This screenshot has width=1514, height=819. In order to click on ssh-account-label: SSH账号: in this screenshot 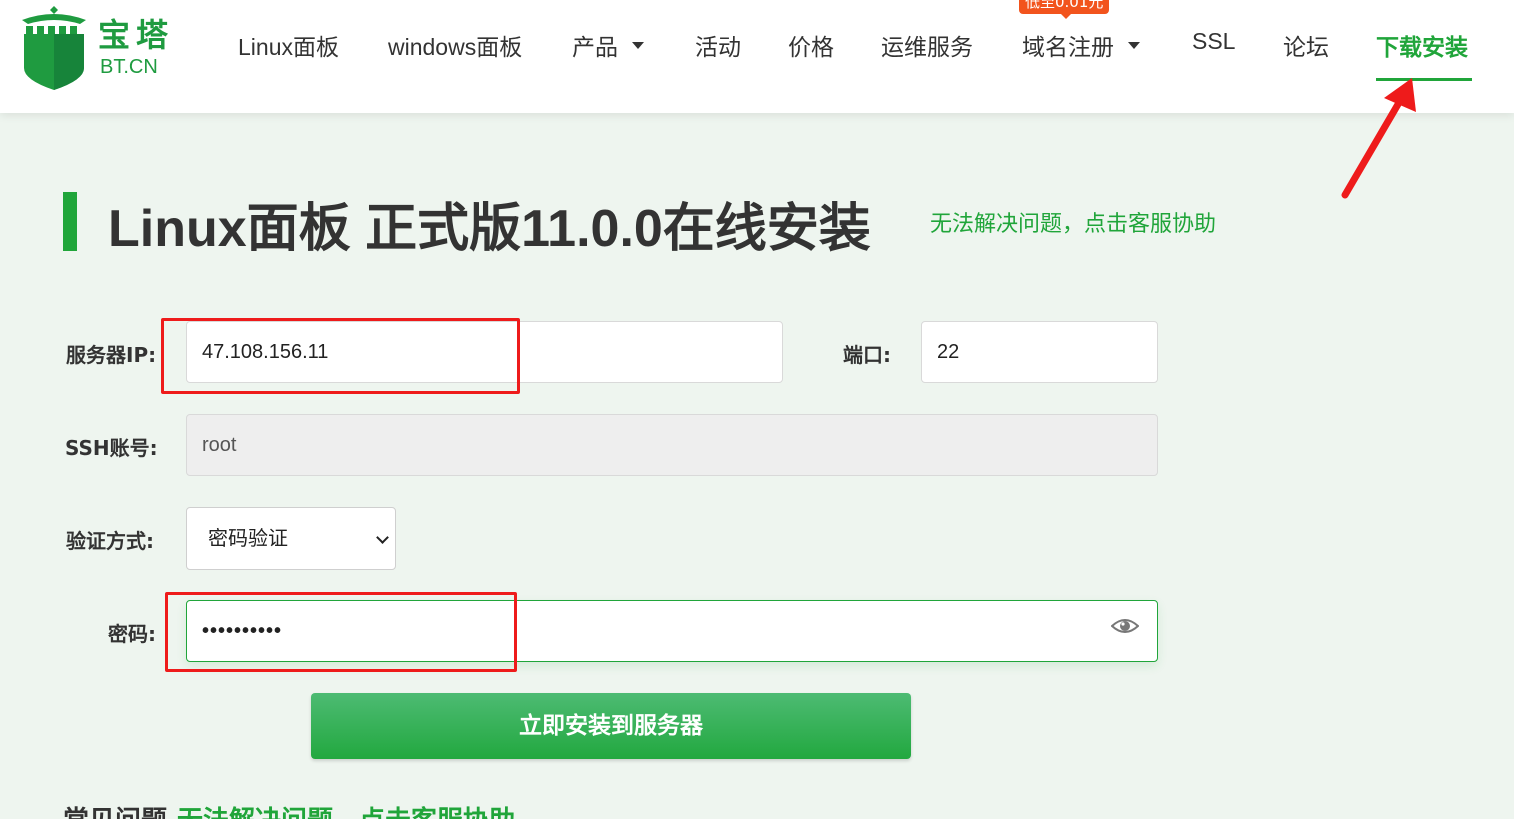, I will do `click(111, 448)`.